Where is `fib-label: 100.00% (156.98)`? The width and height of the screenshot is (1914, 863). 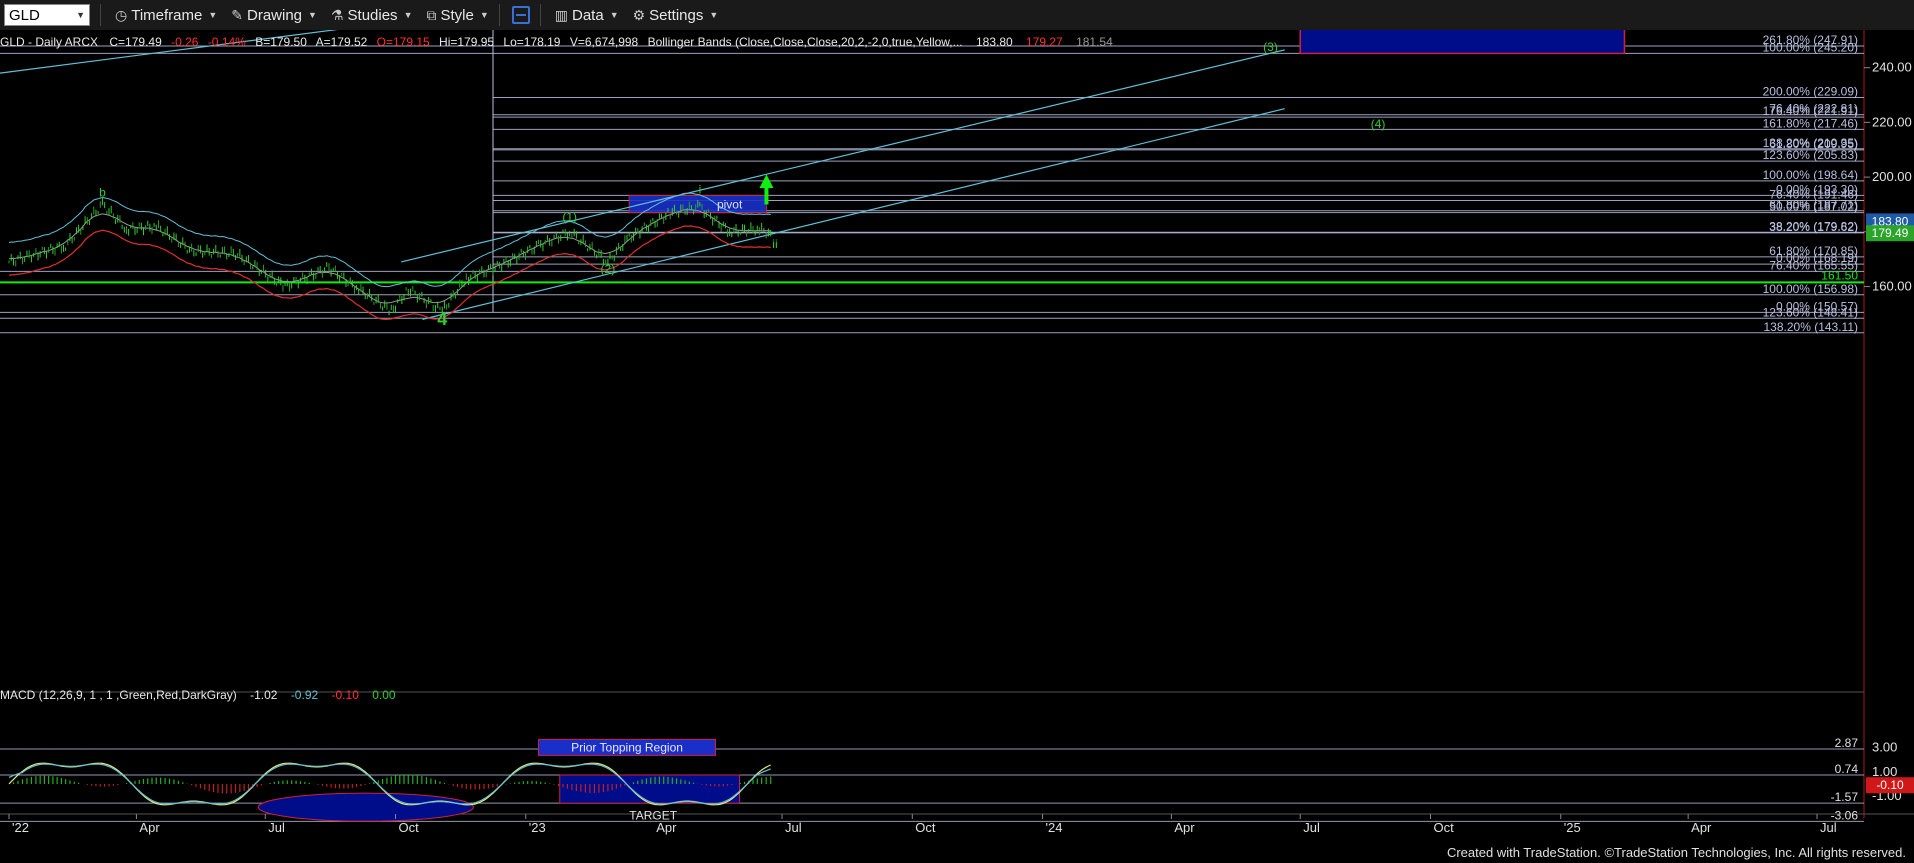
fib-label: 100.00% (156.98) is located at coordinates (1810, 289).